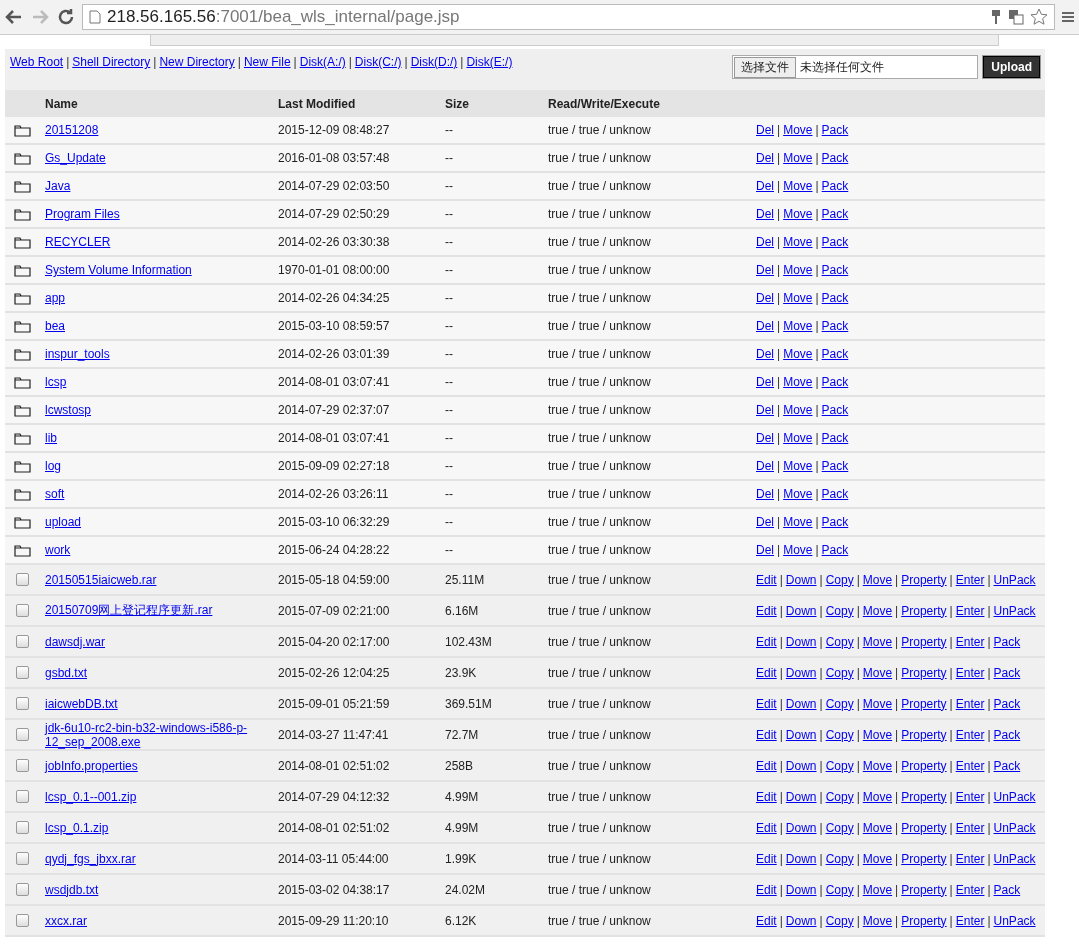 The image size is (1079, 948). I want to click on folder-link: log, so click(53, 466).